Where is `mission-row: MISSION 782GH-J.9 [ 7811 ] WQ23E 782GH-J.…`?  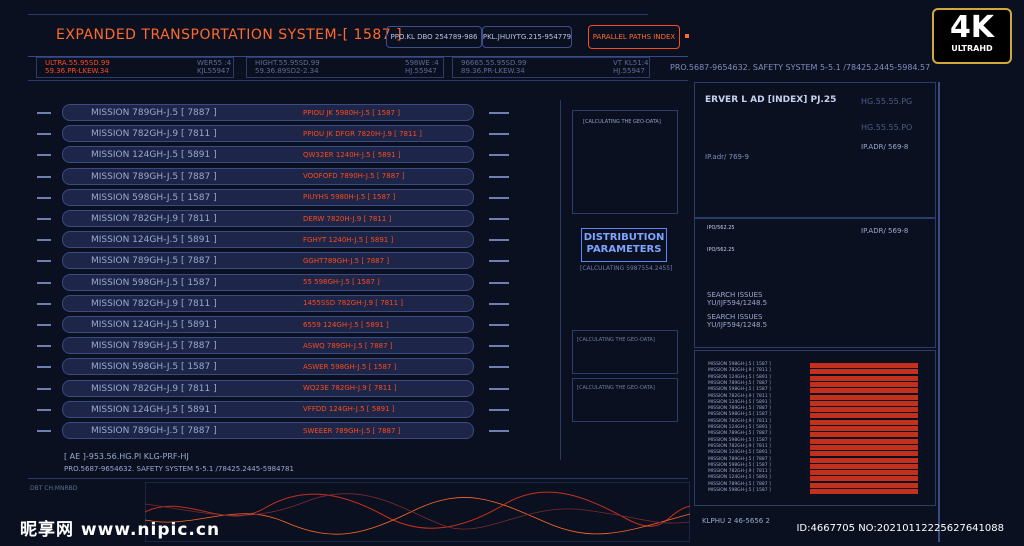
mission-row: MISSION 782GH-J.9 [ 7811 ] WQ23E 782GH-J.… is located at coordinates (273, 388).